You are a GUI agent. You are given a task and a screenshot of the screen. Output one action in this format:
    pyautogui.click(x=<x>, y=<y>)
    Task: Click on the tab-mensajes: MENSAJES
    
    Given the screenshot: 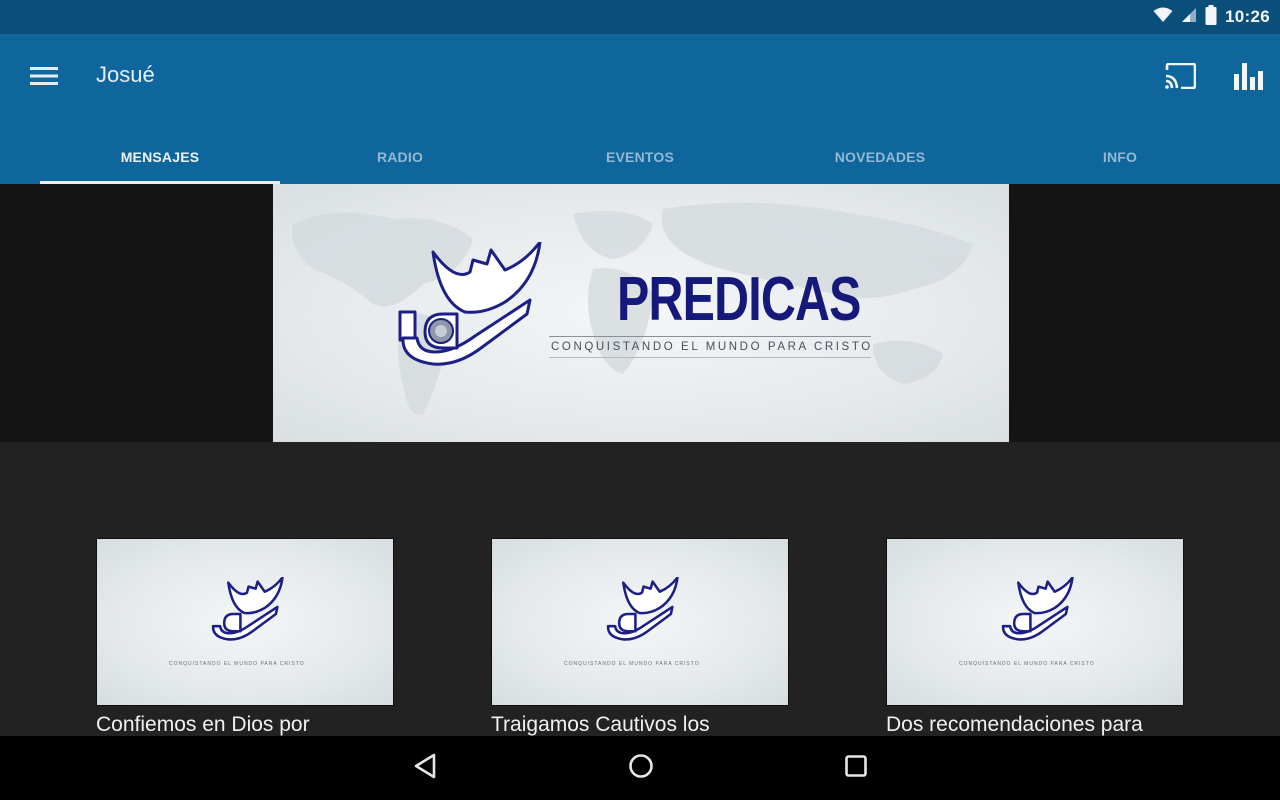 What is the action you would take?
    pyautogui.click(x=160, y=157)
    